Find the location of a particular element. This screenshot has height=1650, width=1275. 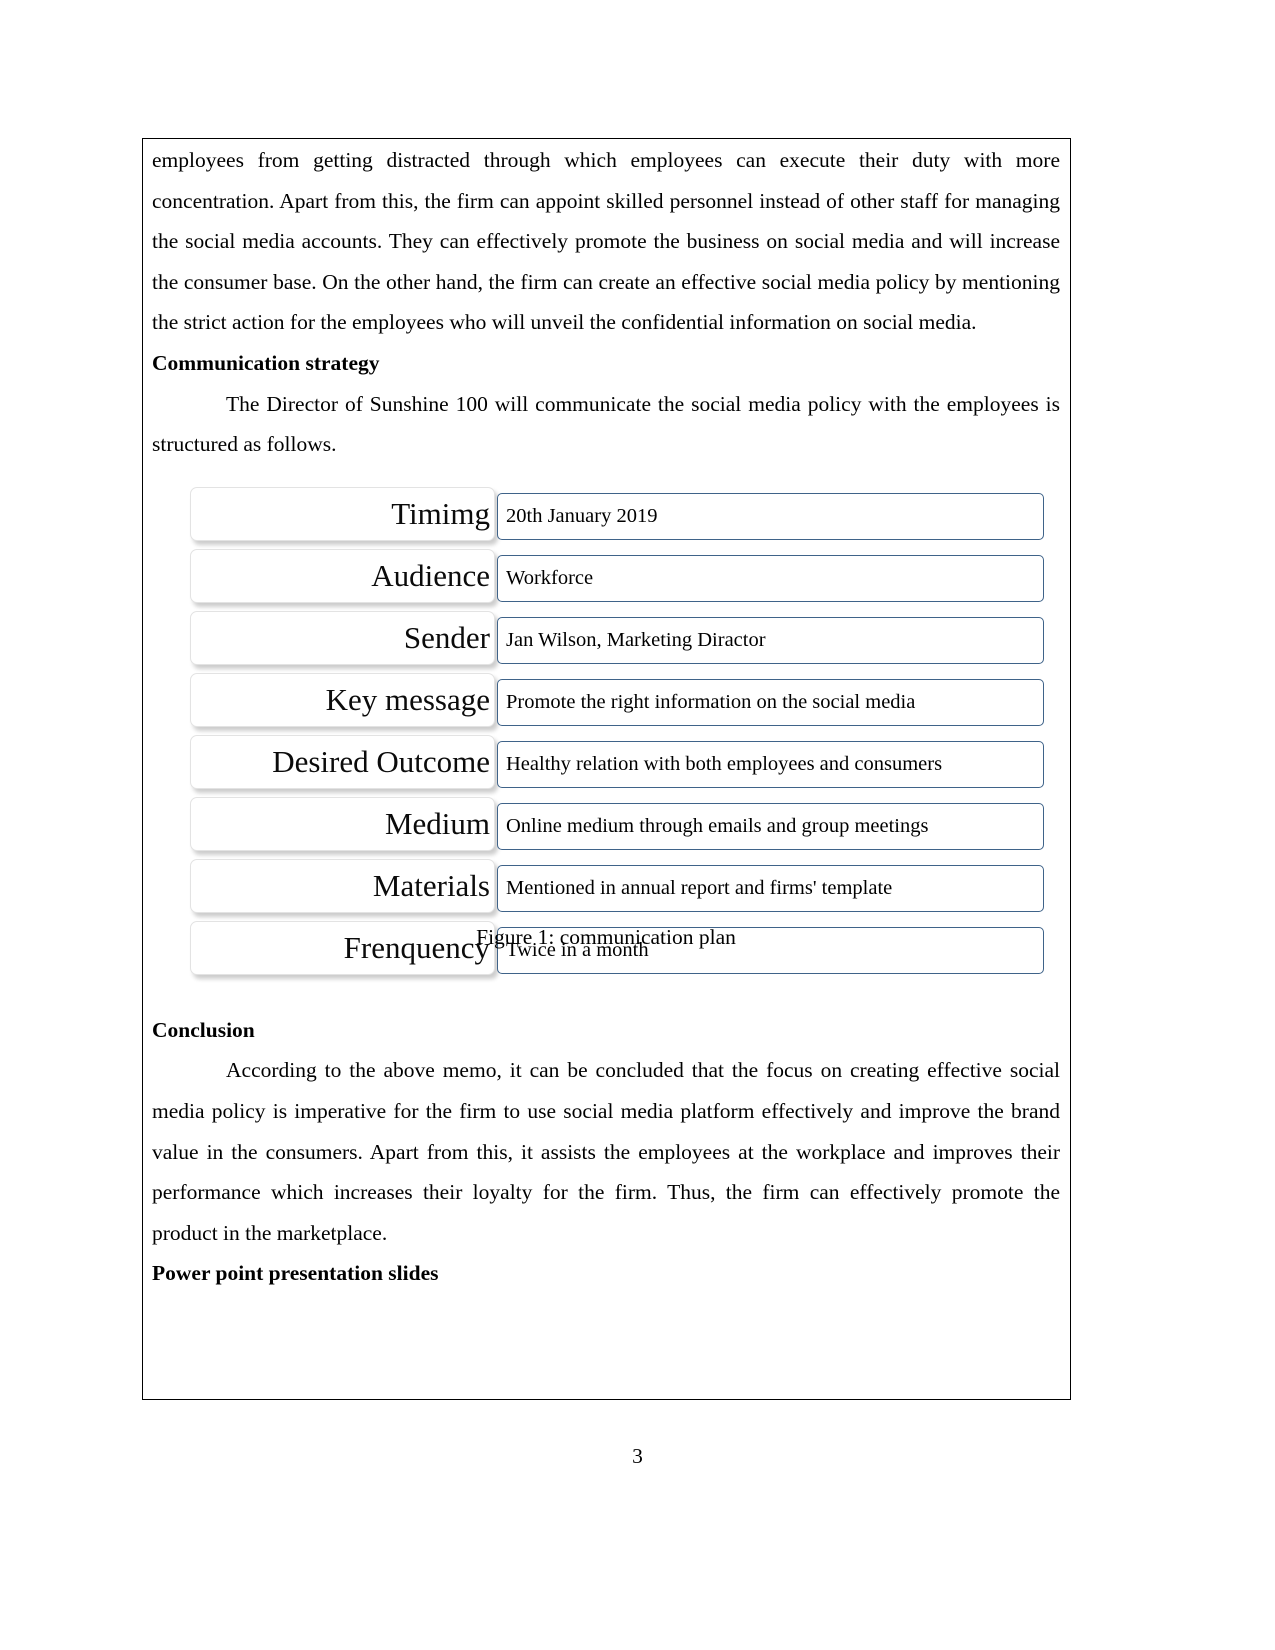

heading-communication-strategy: Communication strategy is located at coordinates (266, 362).